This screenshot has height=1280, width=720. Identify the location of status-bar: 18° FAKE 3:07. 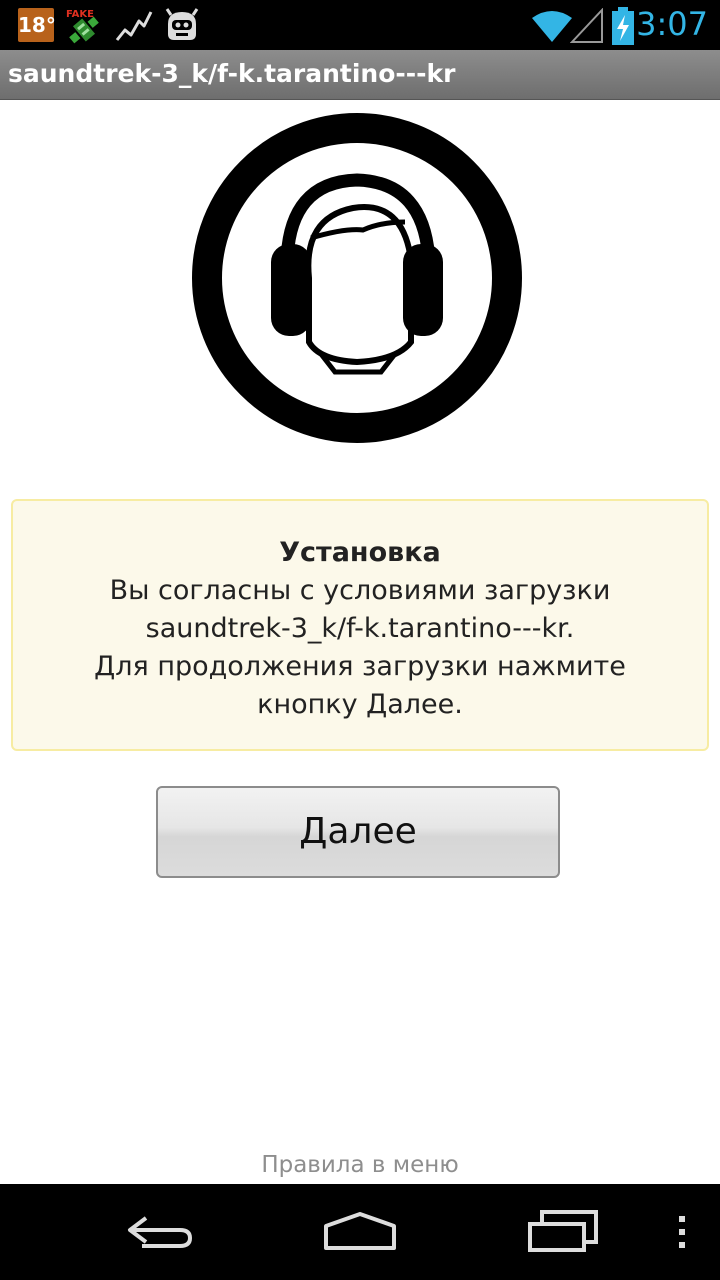
(360, 25).